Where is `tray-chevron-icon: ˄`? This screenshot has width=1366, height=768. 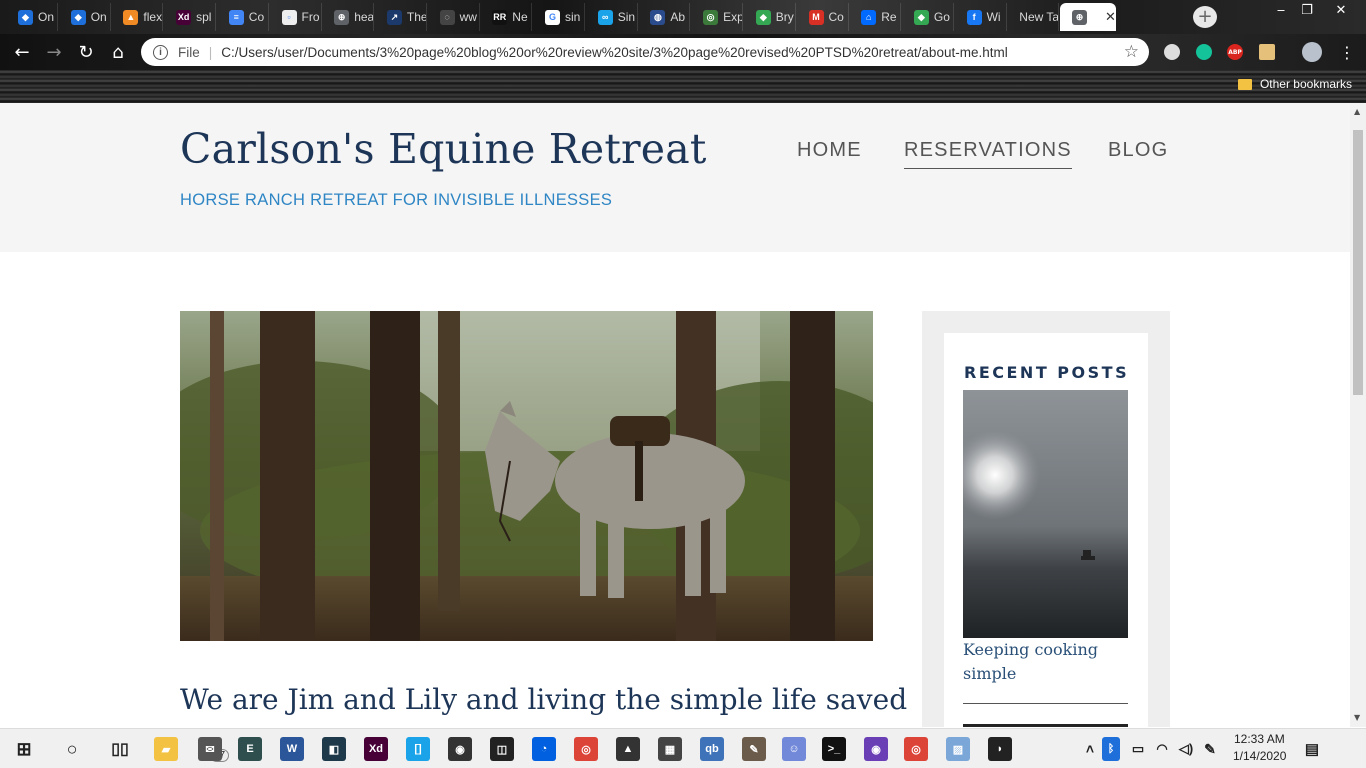 tray-chevron-icon: ˄ is located at coordinates (1090, 749).